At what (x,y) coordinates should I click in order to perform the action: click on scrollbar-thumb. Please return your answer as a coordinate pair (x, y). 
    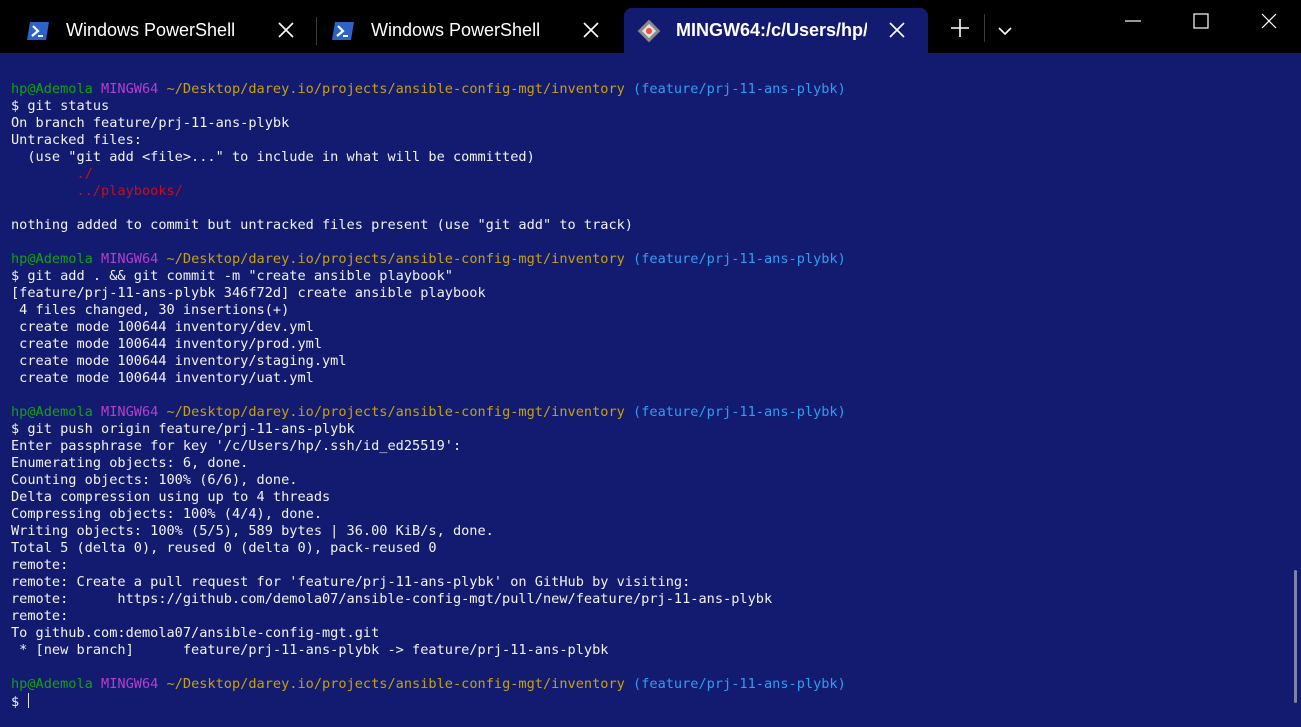
    Looking at the image, I should click on (1295, 636).